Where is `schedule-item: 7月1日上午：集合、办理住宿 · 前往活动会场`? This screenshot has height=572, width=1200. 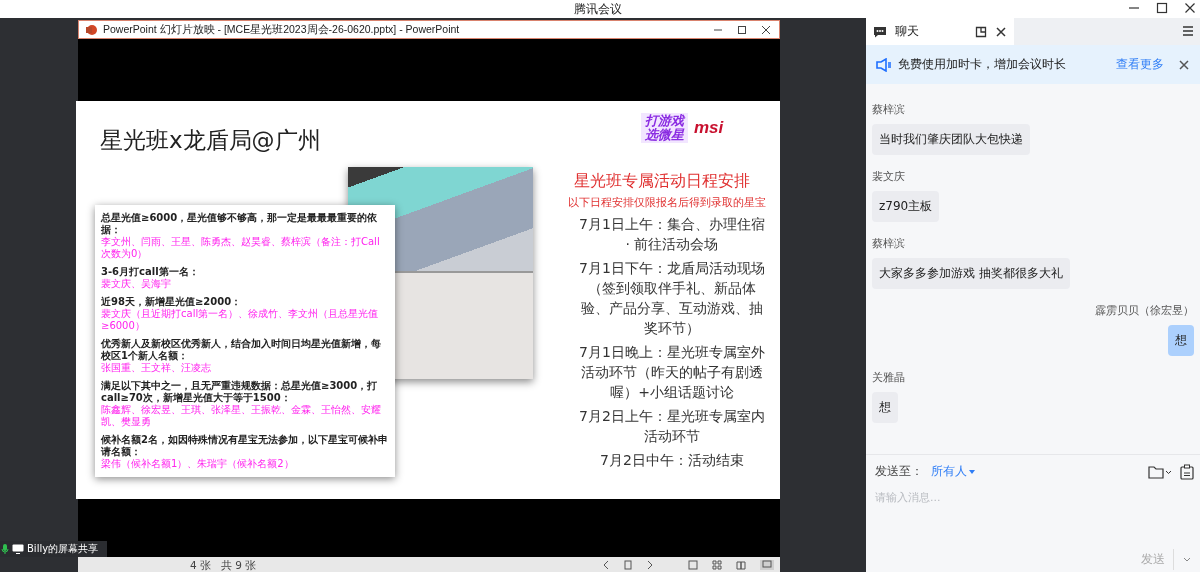
schedule-item: 7月1日上午：集合、办理住宿 · 前往活动会场 is located at coordinates (672, 234).